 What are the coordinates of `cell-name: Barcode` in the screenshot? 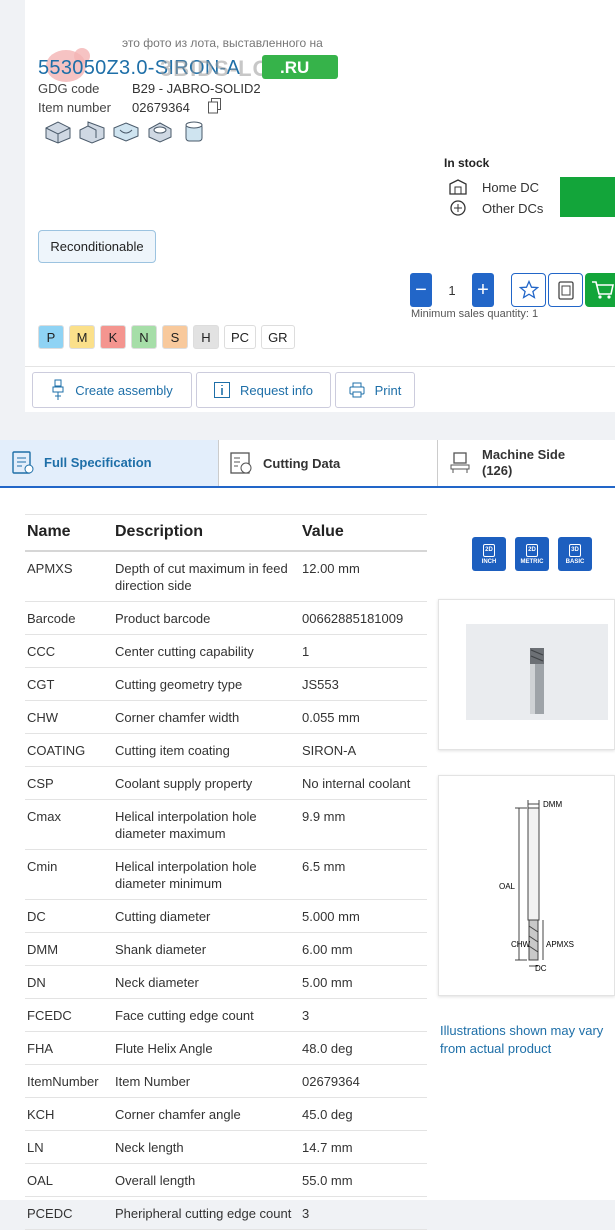 It's located at (69, 618).